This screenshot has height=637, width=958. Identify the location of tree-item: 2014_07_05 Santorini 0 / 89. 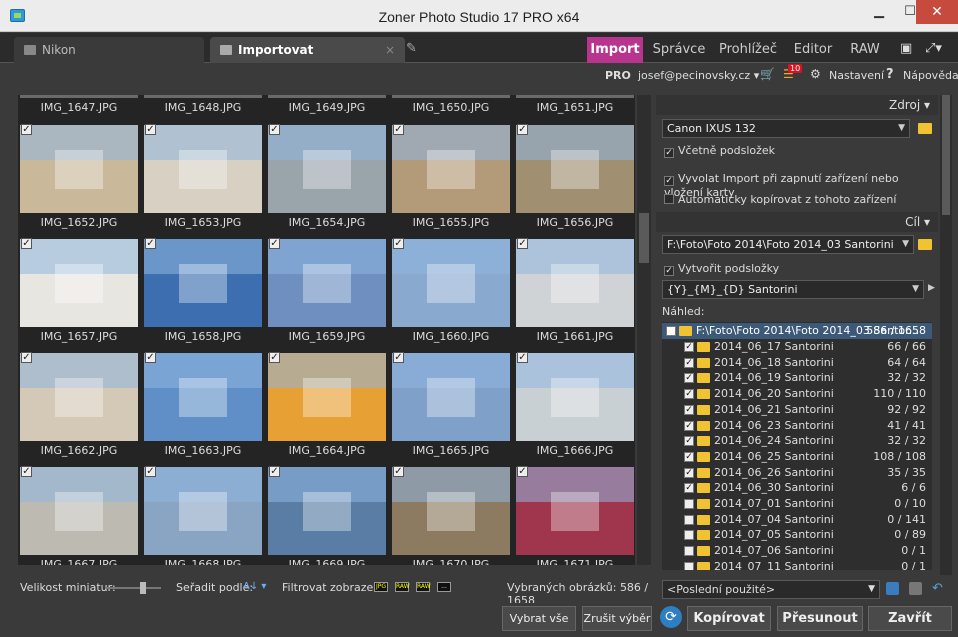
(797, 535).